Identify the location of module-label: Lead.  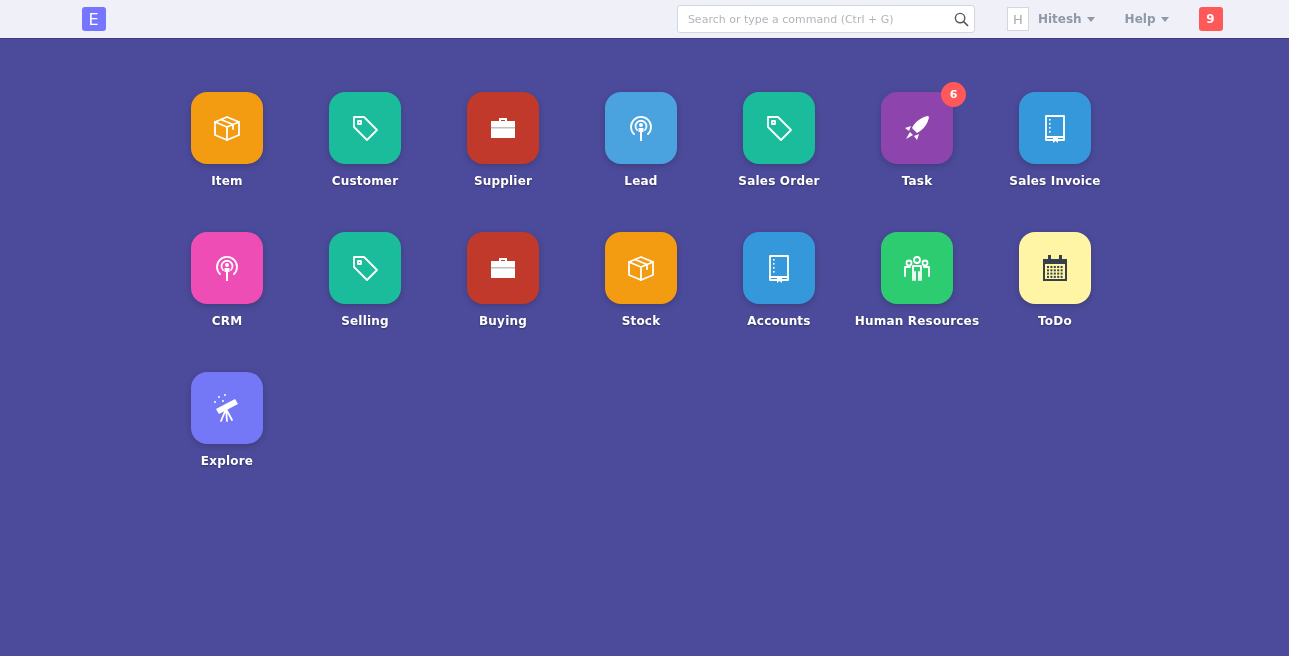
(641, 181).